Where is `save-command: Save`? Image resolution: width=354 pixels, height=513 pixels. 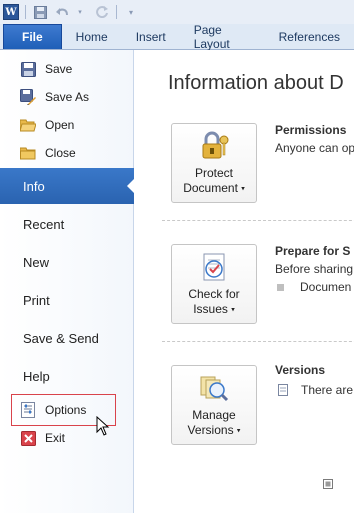 save-command: Save is located at coordinates (46, 69).